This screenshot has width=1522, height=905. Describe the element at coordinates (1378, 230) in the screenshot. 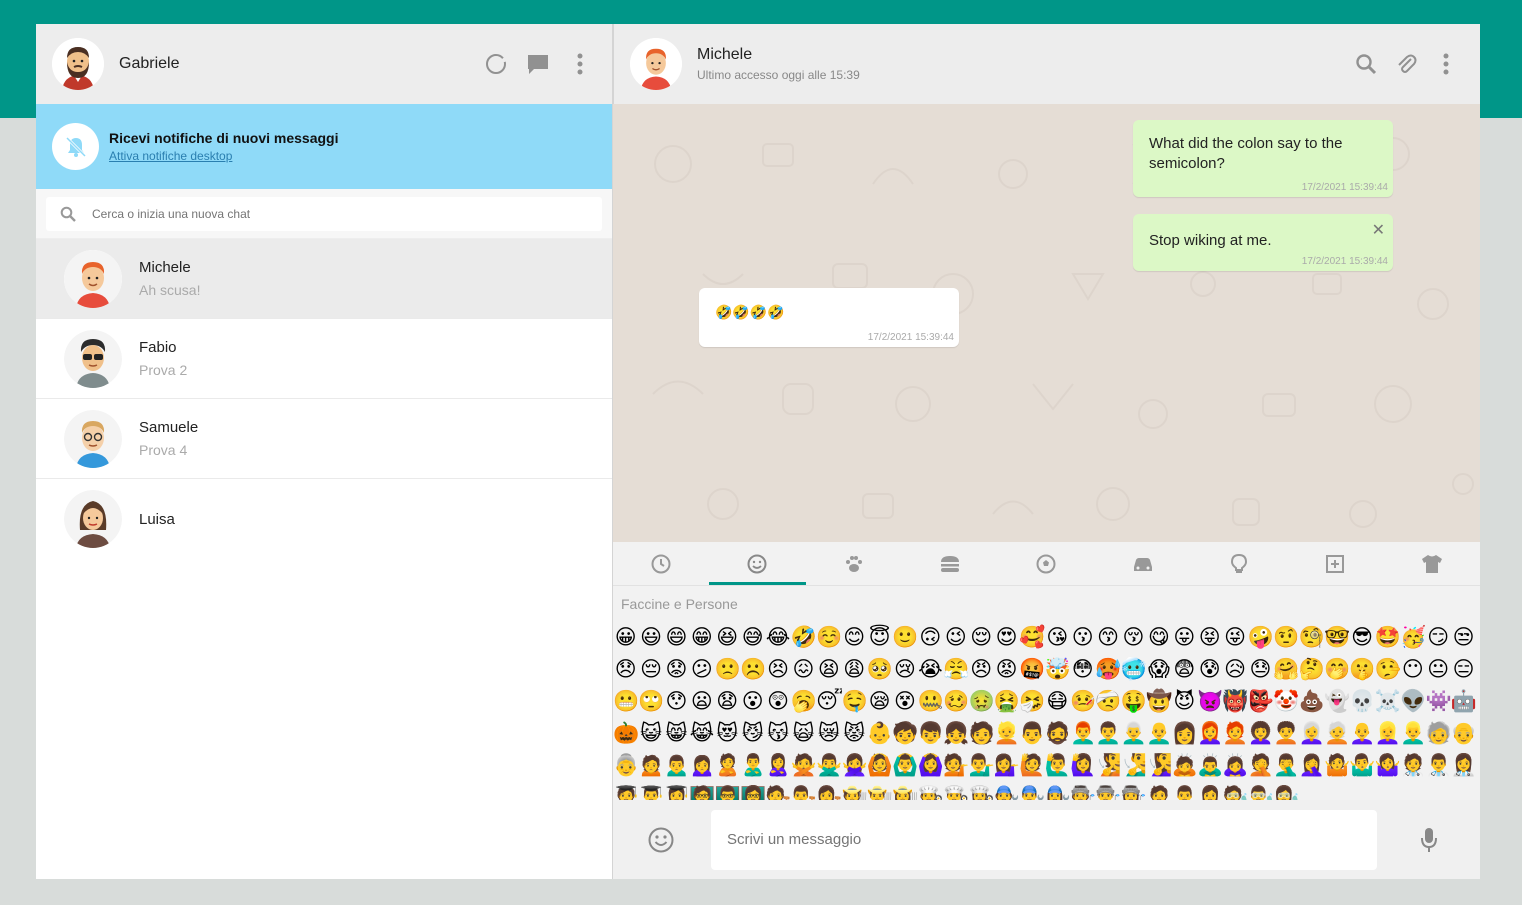

I see `close-icon: ✕` at that location.